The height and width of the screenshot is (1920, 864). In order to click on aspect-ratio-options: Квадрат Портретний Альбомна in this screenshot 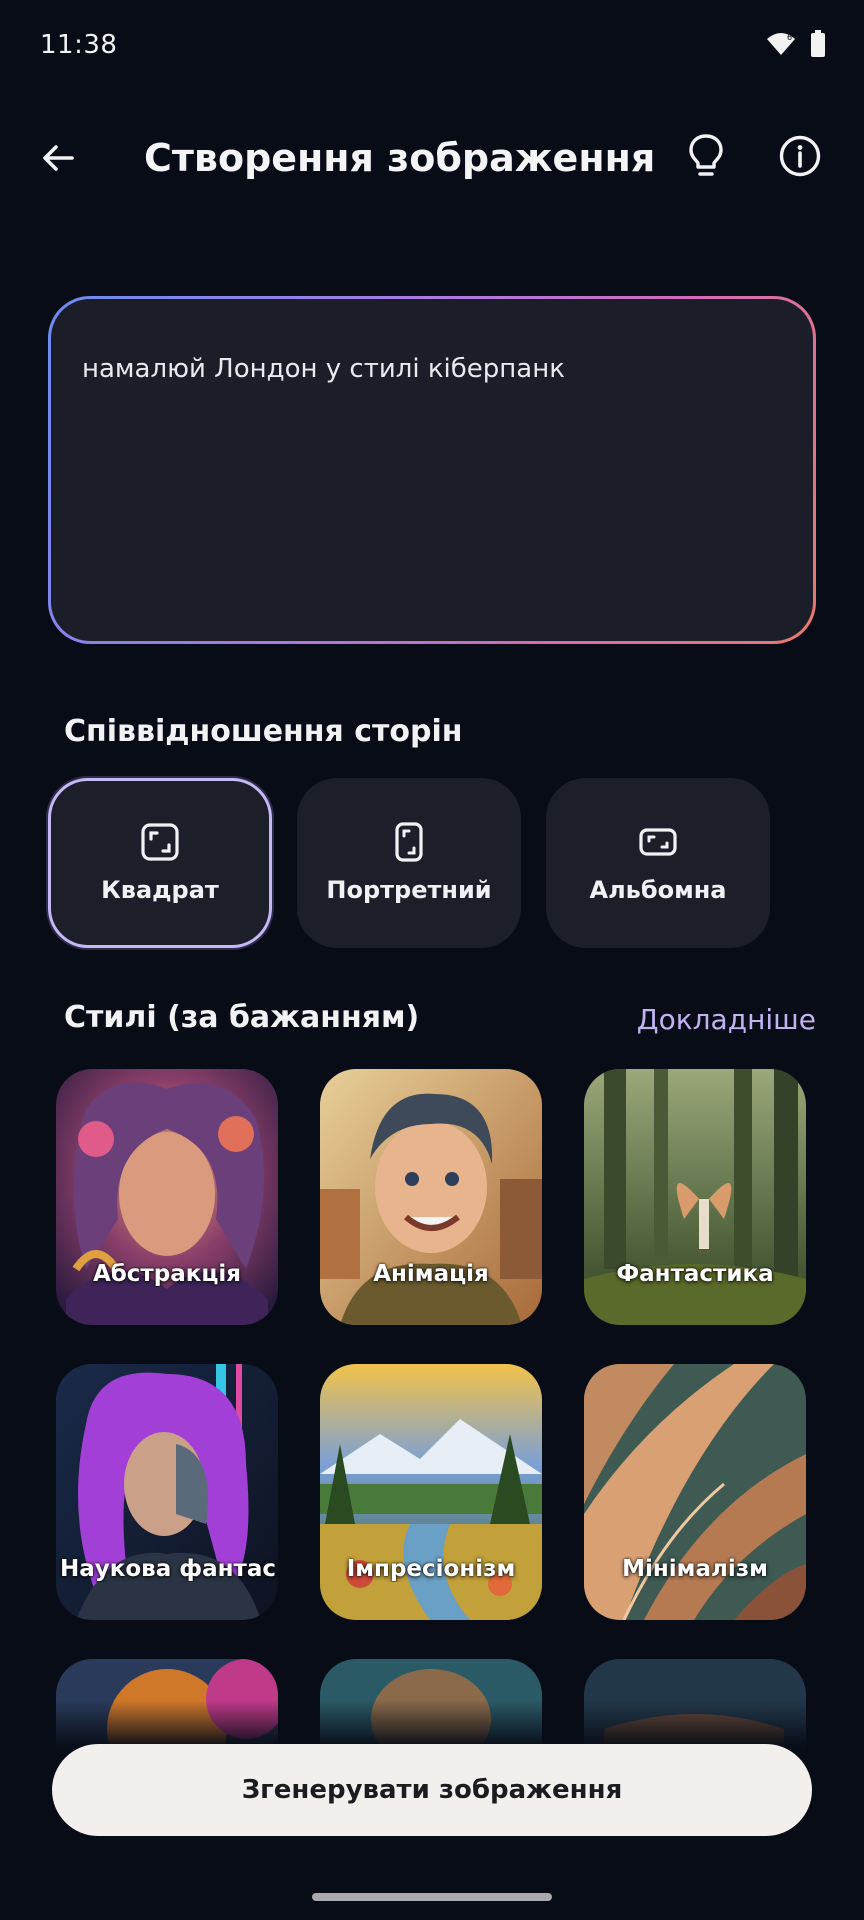, I will do `click(438, 863)`.